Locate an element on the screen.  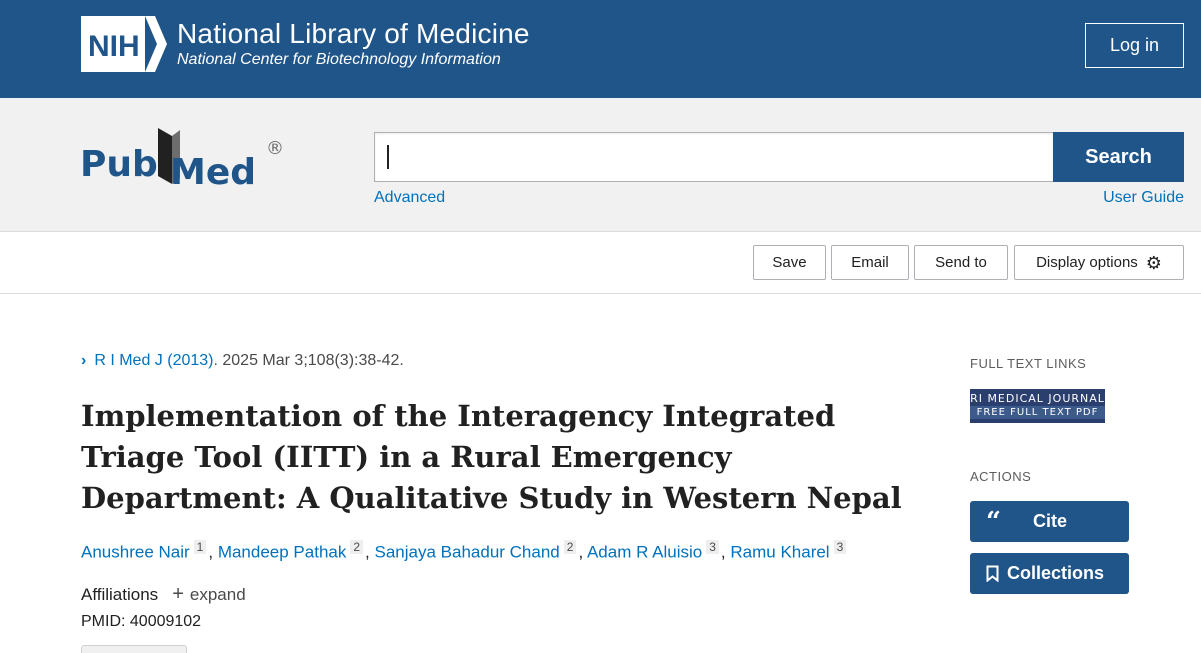
journal-link: R I Med J (2013). is located at coordinates (156, 361).